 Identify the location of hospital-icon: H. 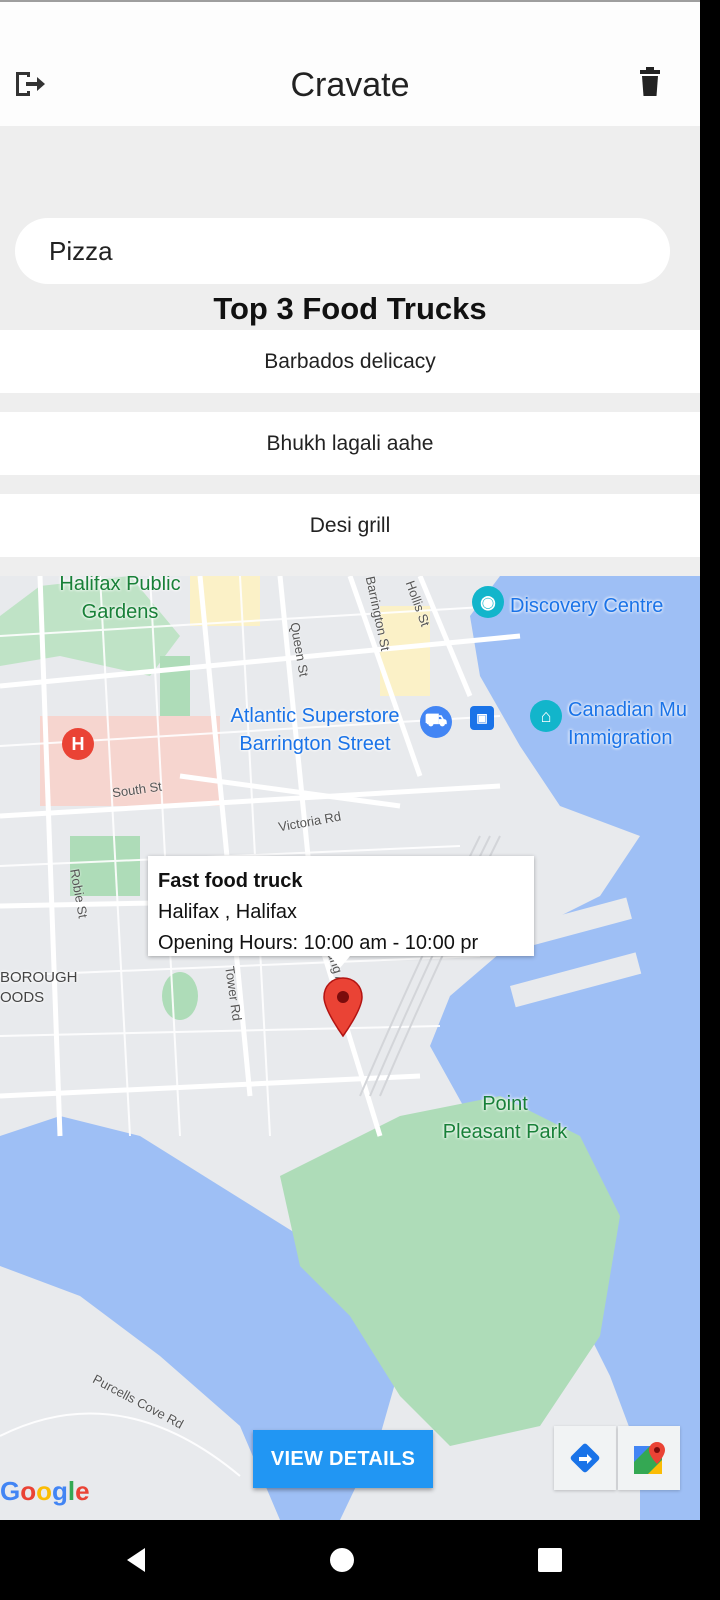
(78, 744).